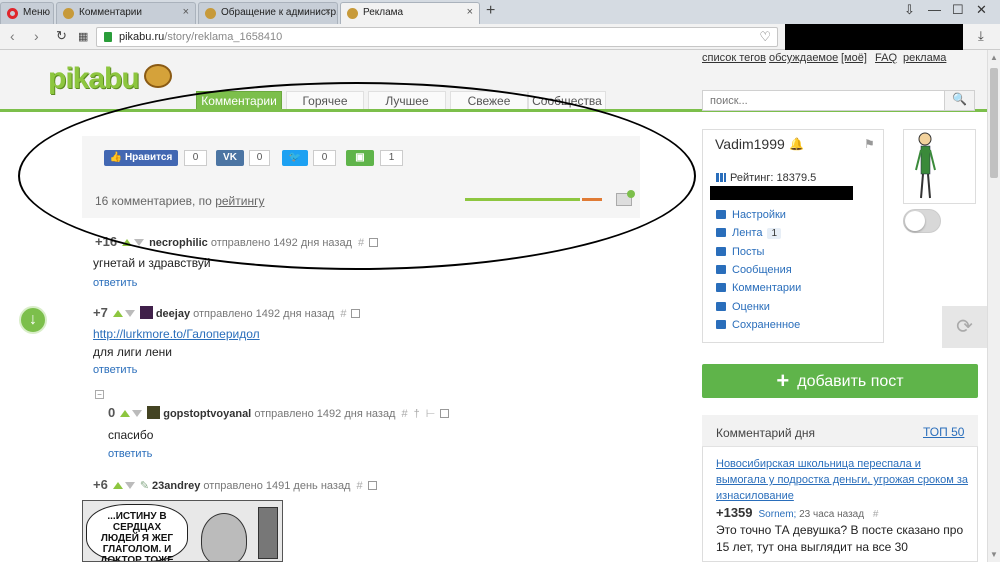  What do you see at coordinates (721, 324) in the screenshot?
I see `saved-icon` at bounding box center [721, 324].